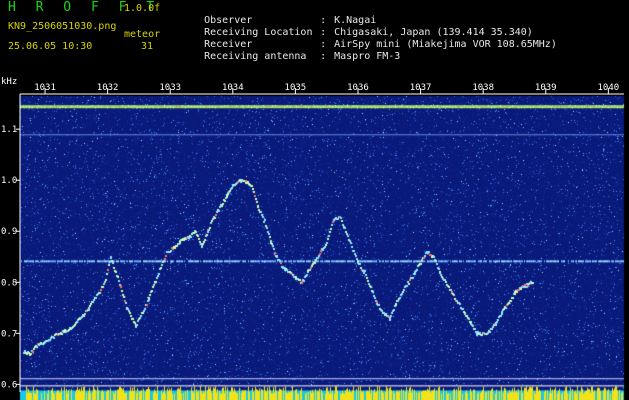 Image resolution: width=629 pixels, height=400 pixels. Describe the element at coordinates (546, 88) in the screenshot. I see `x-tick-label: 1039` at that location.